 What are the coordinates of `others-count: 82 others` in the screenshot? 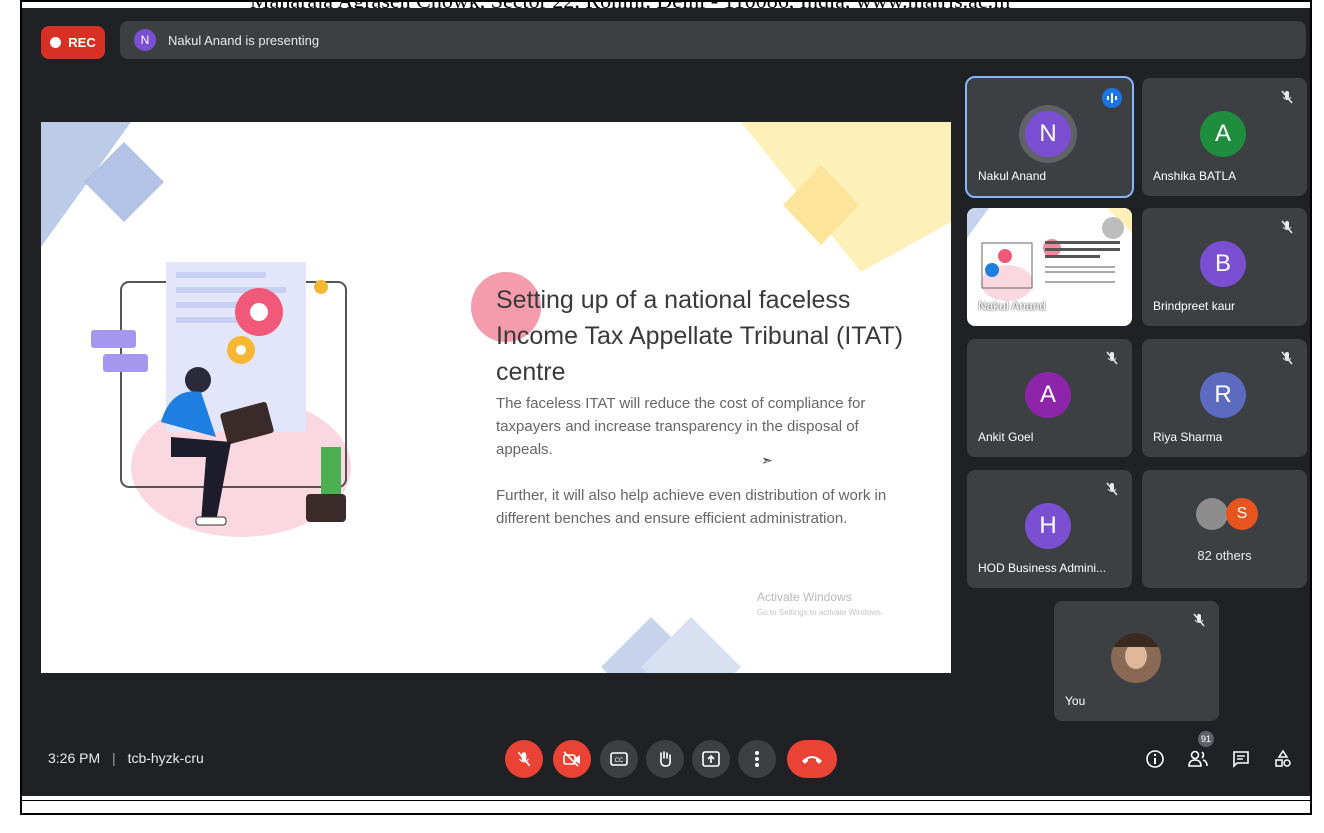 It's located at (1224, 555).